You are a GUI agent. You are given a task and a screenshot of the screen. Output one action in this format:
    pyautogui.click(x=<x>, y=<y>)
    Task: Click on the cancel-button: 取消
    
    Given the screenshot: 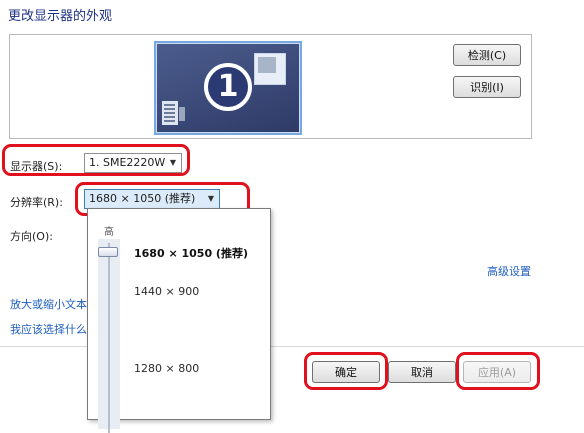 What is the action you would take?
    pyautogui.click(x=422, y=372)
    